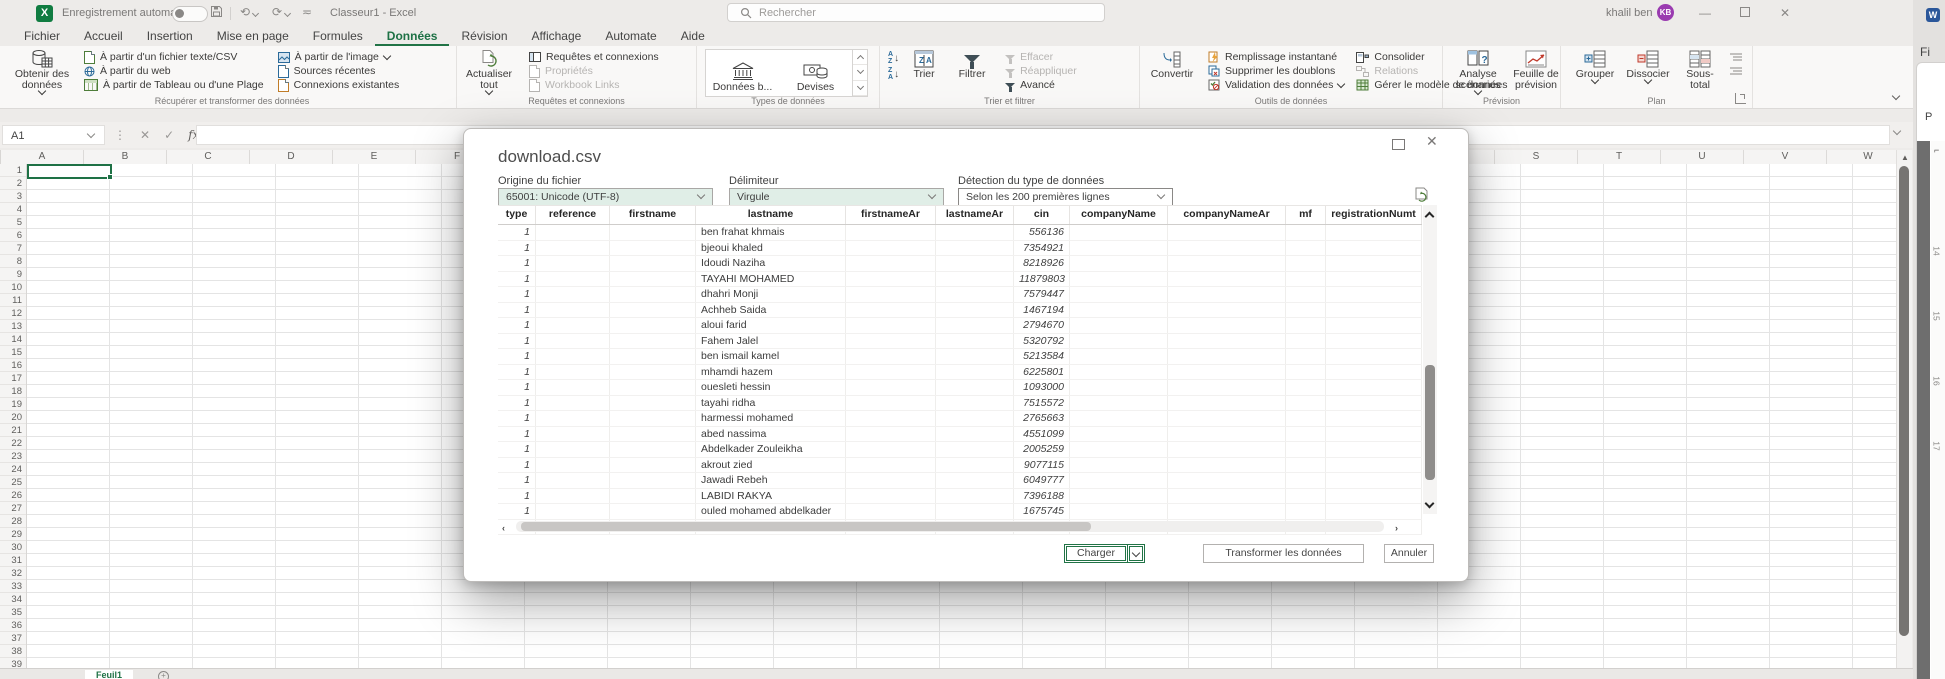 The height and width of the screenshot is (679, 1945). I want to click on row-header-25: 25, so click(13, 482).